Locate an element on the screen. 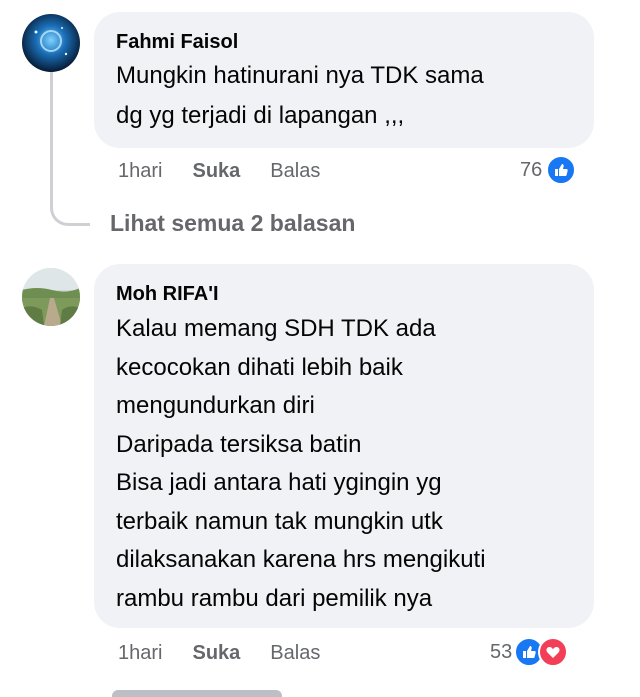 This screenshot has width=640, height=697. comment-author: Fahmi Faisol is located at coordinates (345, 42).